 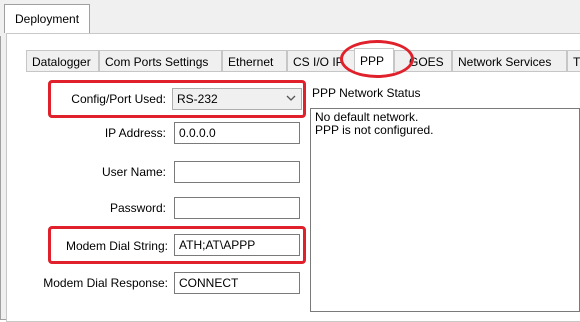 I want to click on tab-cs-io-ip: CS I/O IP, so click(x=322, y=61).